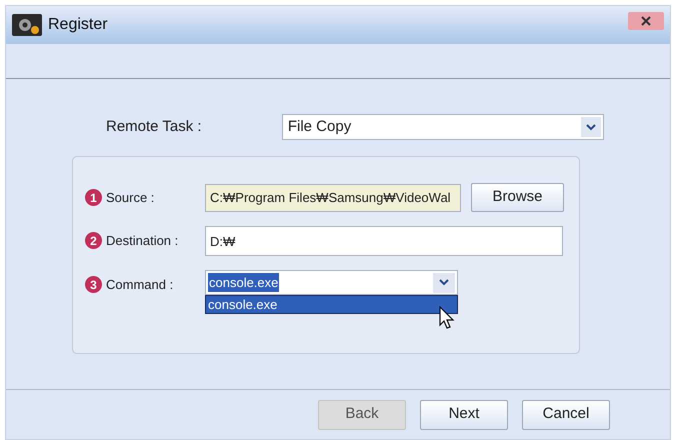 This screenshot has height=440, width=676. Describe the element at coordinates (93, 197) in the screenshot. I see `step-number-badge: 1` at that location.